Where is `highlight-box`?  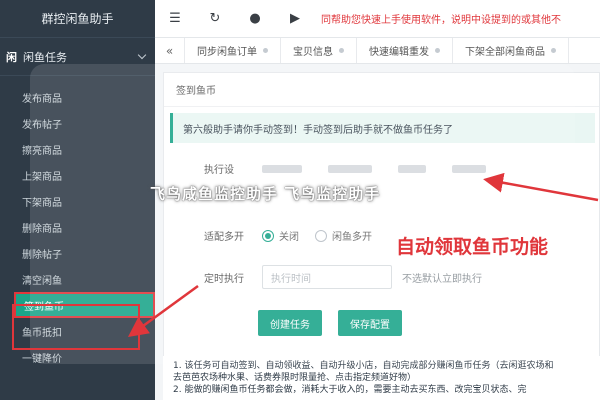 highlight-box is located at coordinates (76, 327).